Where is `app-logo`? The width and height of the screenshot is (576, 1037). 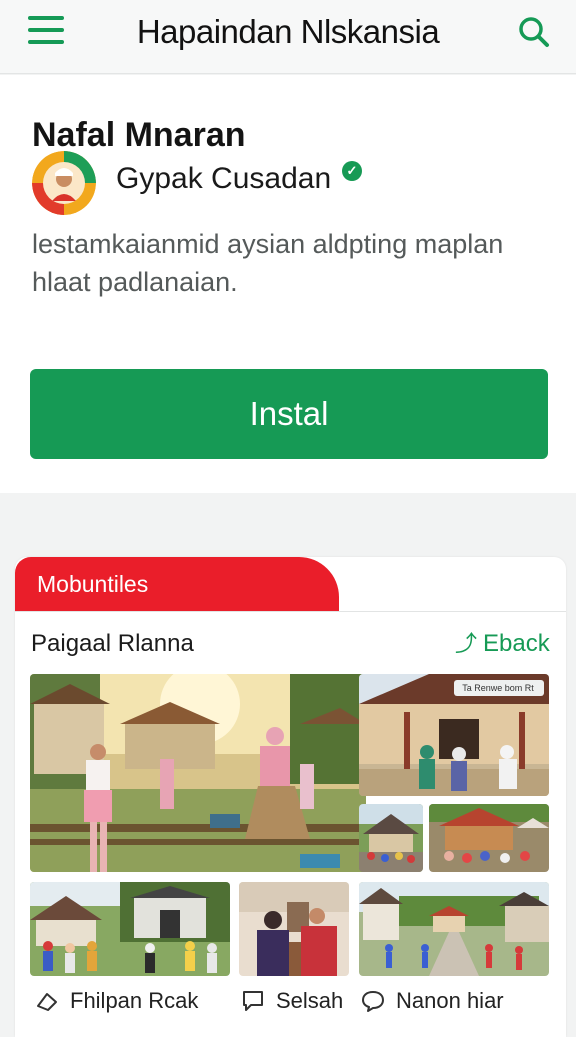
app-logo is located at coordinates (64, 183).